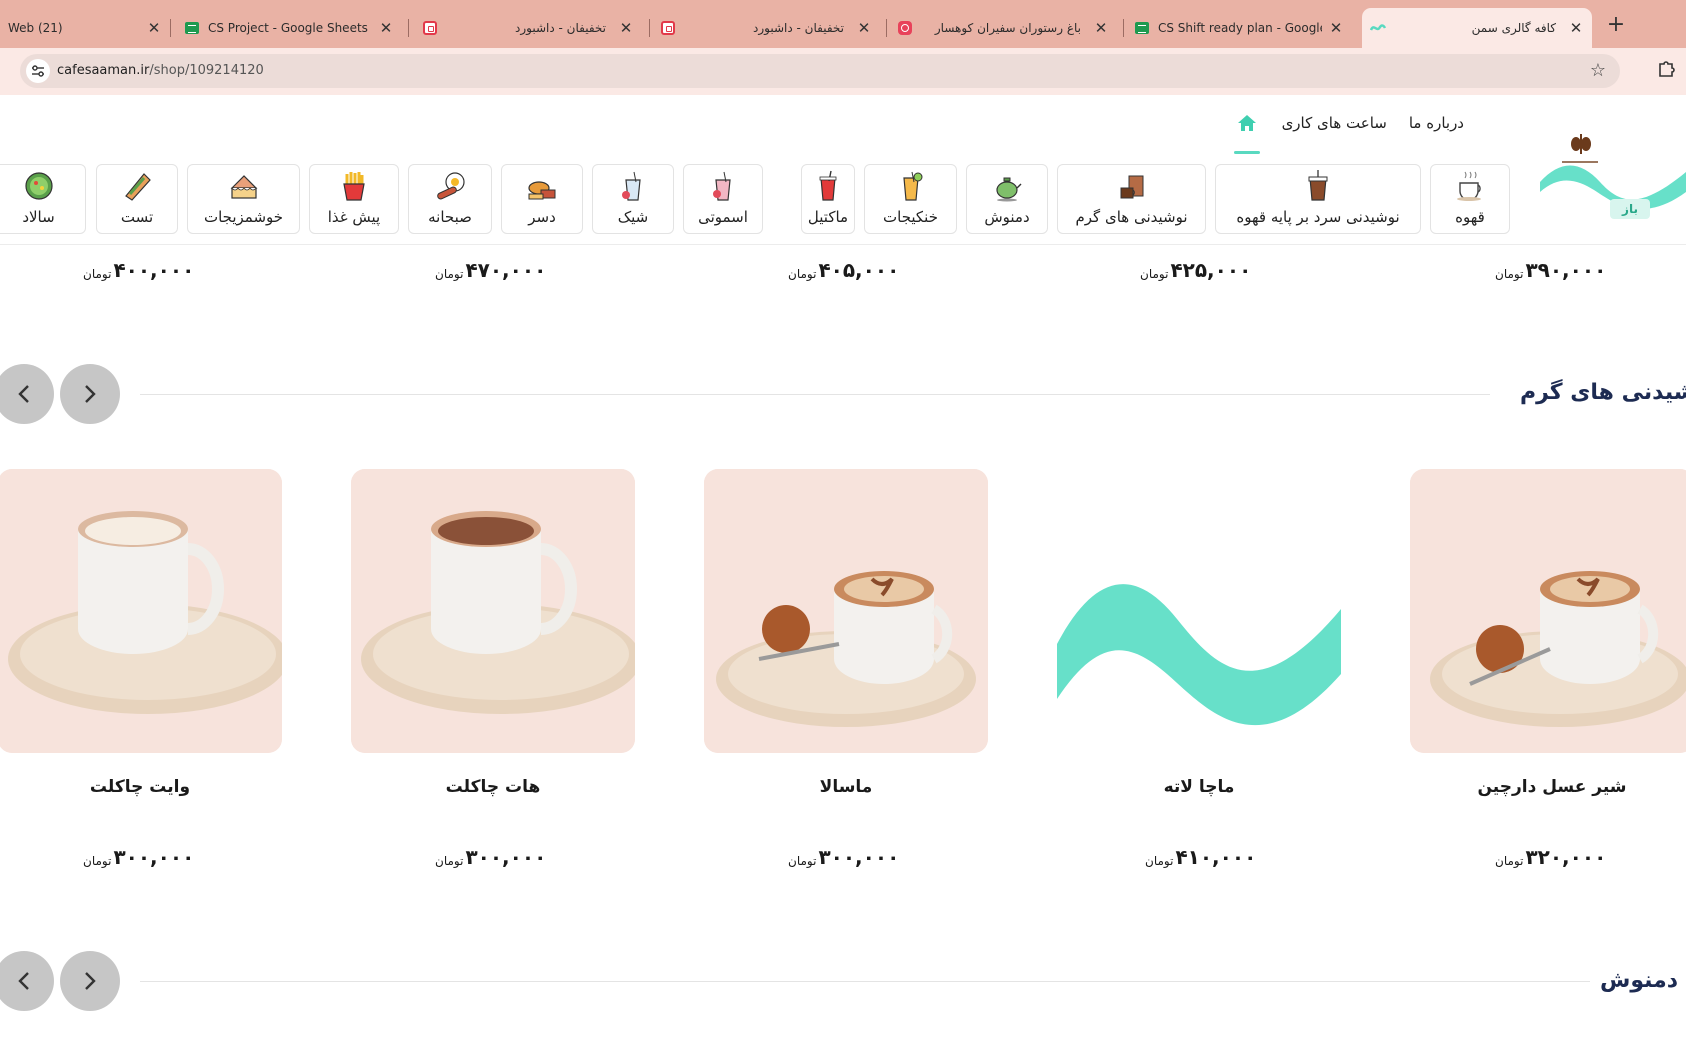 This screenshot has height=1047, width=1686. What do you see at coordinates (354, 186) in the screenshot?
I see `fries-icon` at bounding box center [354, 186].